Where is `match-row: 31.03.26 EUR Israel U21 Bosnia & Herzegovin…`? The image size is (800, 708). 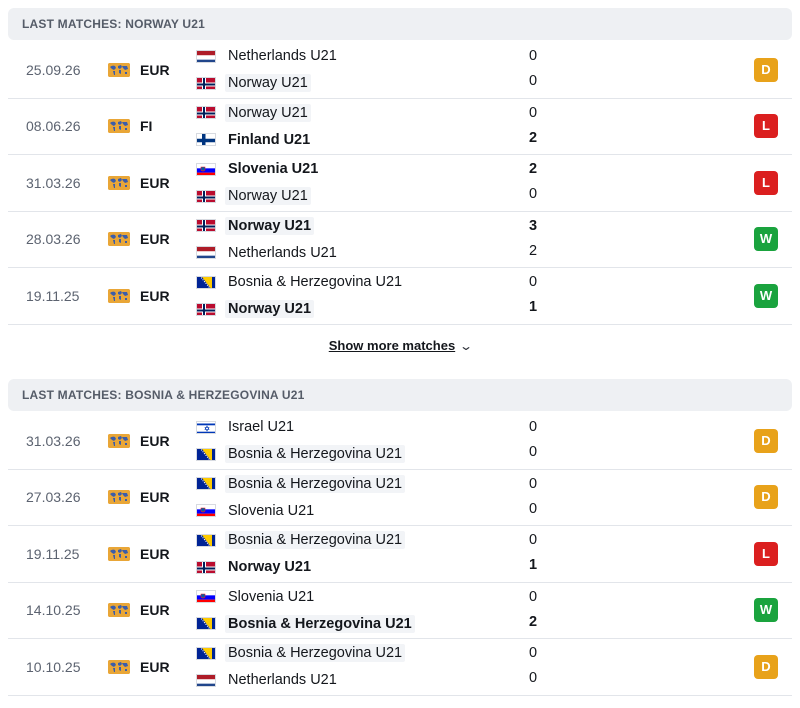 match-row: 31.03.26 EUR Israel U21 Bosnia & Herzegovin… is located at coordinates (400, 441).